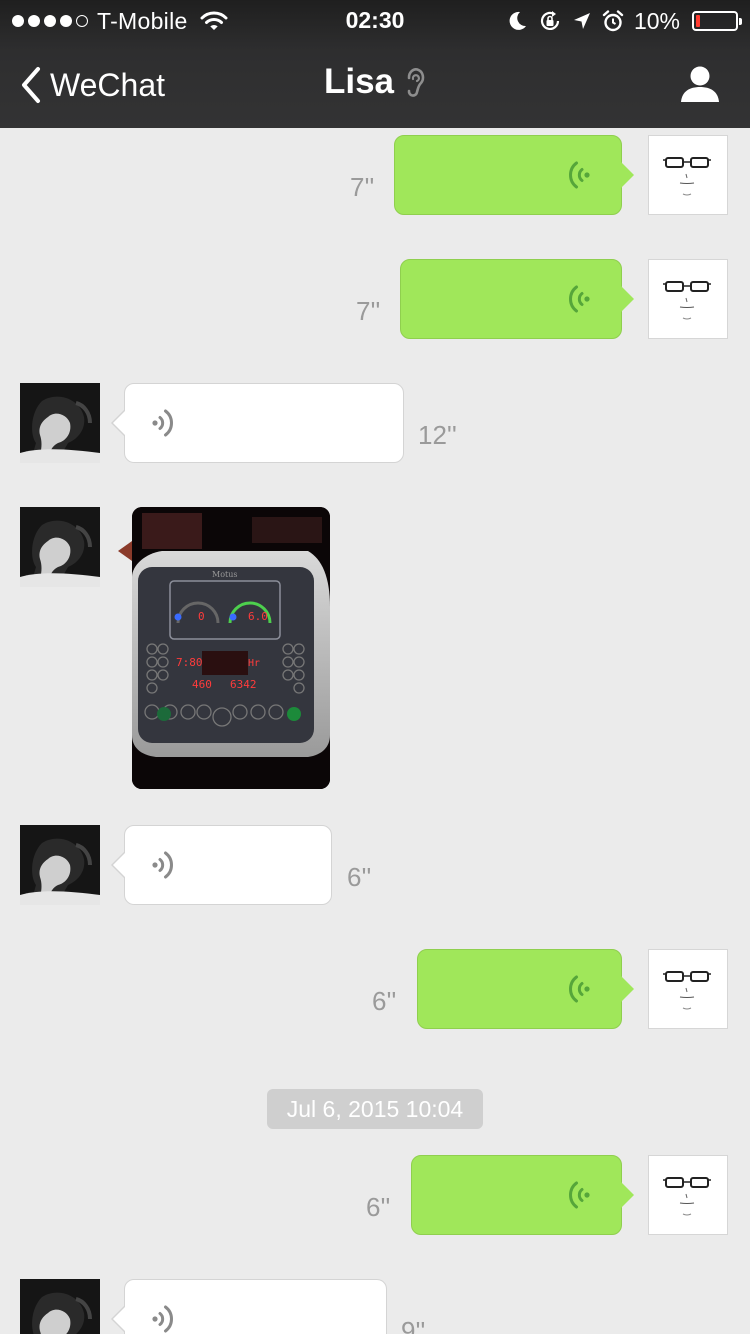  What do you see at coordinates (416, 82) in the screenshot?
I see `earpiece-mode-icon` at bounding box center [416, 82].